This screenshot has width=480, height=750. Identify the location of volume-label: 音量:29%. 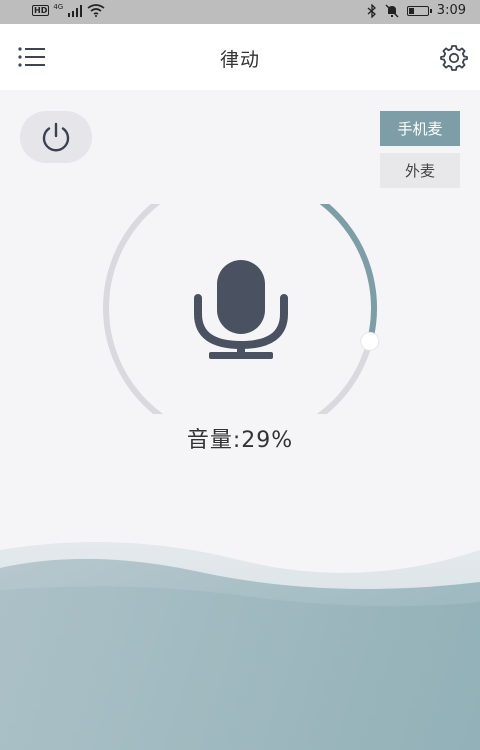
(240, 440).